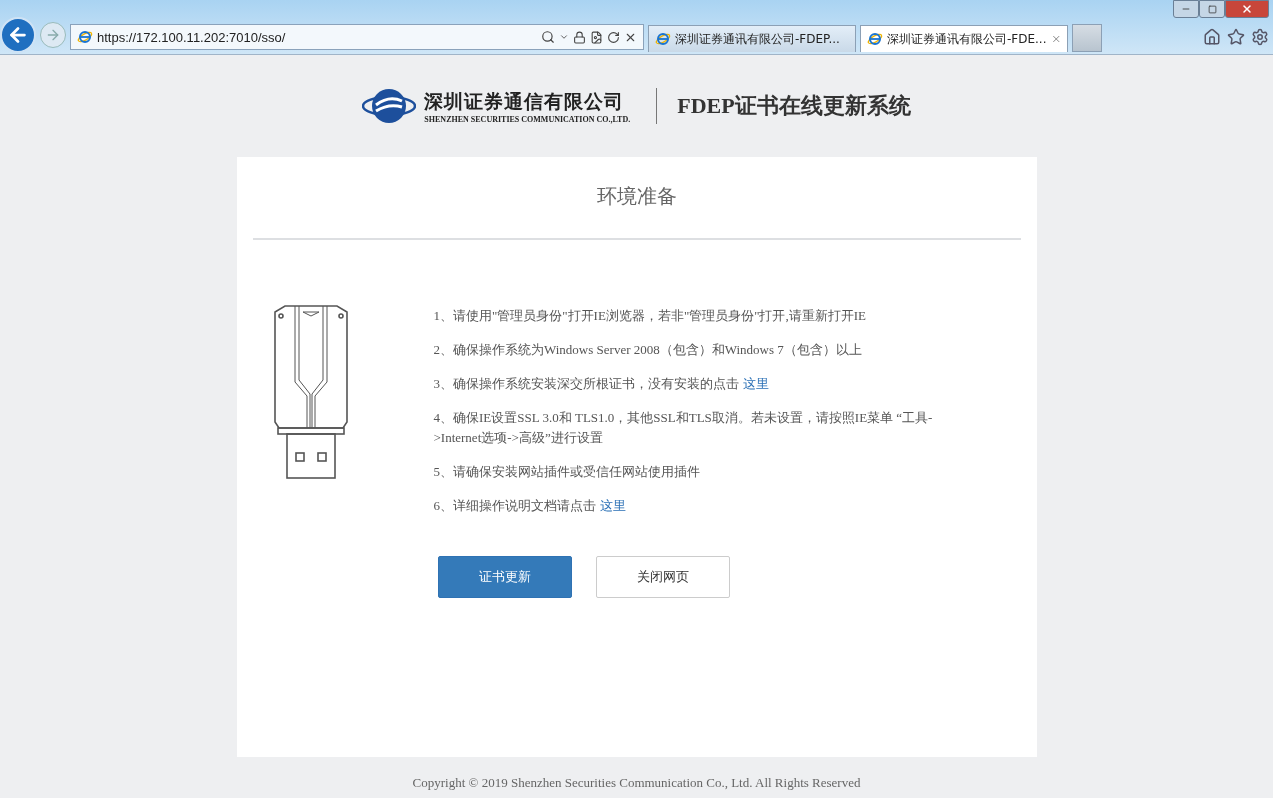  I want to click on instruction-text: 4、确保IE设置SSL 3.0和 TLS1.0，其他SSL和TLS取消。若未设置，请按照IE菜单 “工具->Internet选项->高级”进行设置, so click(683, 428).